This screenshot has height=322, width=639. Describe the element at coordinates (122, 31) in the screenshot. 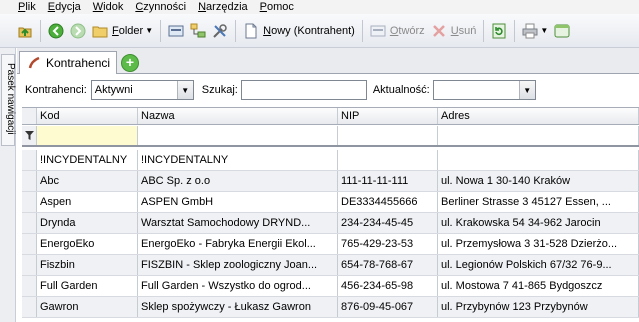

I see `folder-button: Folder ▼` at that location.